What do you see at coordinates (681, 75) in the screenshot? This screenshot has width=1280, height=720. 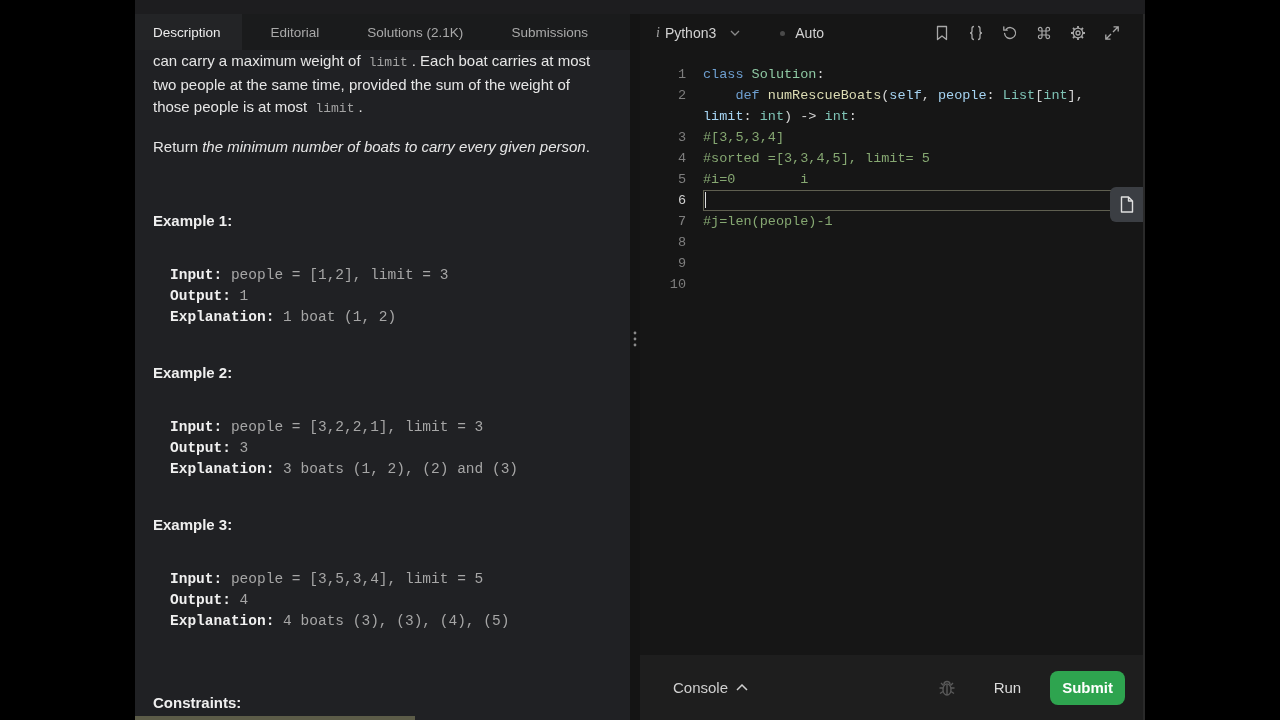 I see `line-number: 1` at bounding box center [681, 75].